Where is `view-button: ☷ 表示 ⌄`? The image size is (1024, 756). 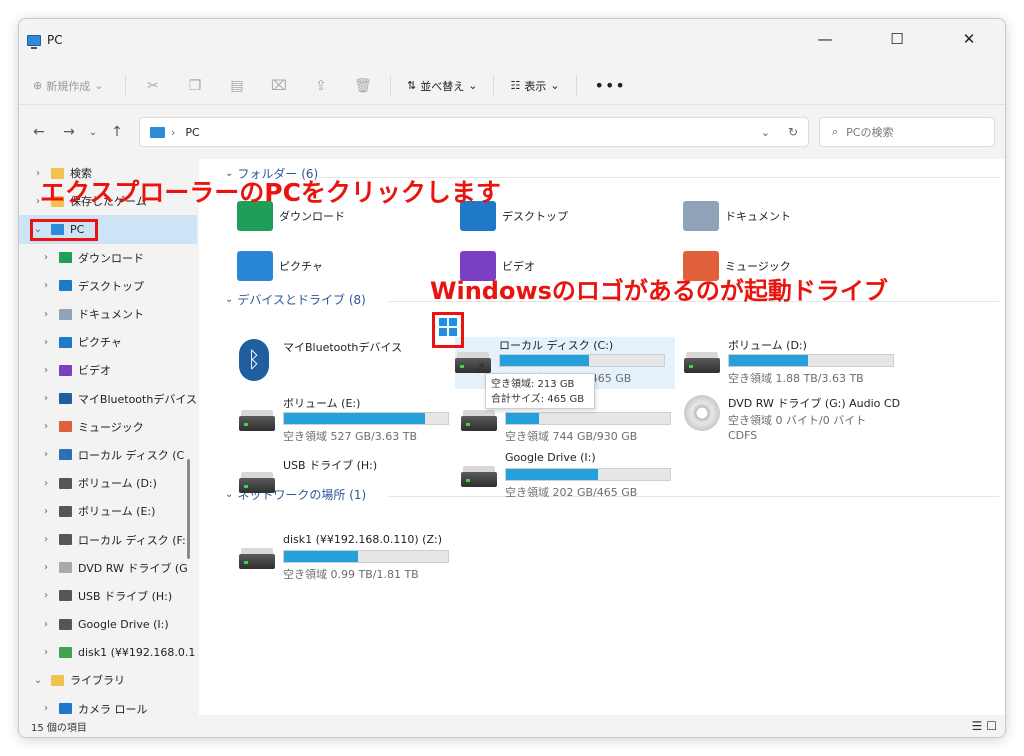
view-button: ☷ 表示 ⌄ is located at coordinates (534, 86).